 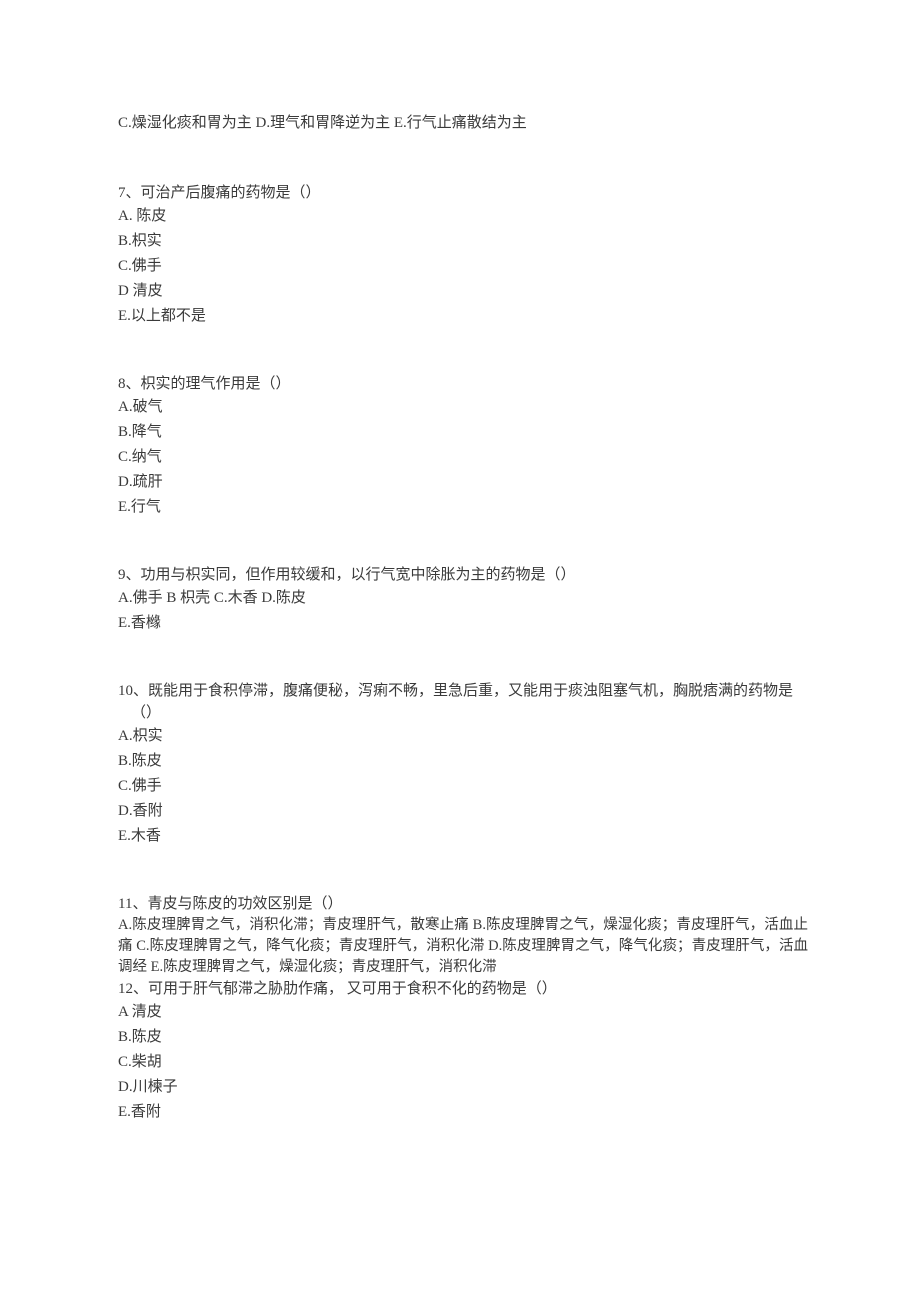 What do you see at coordinates (463, 507) in the screenshot?
I see `option-item: E.行气` at bounding box center [463, 507].